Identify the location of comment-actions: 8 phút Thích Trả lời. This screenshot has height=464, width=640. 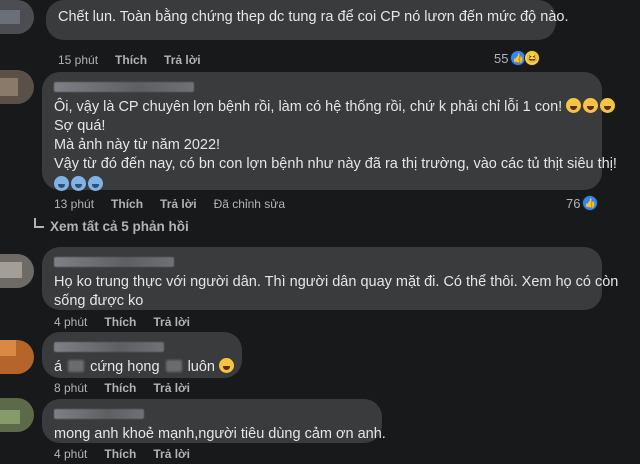
(122, 388).